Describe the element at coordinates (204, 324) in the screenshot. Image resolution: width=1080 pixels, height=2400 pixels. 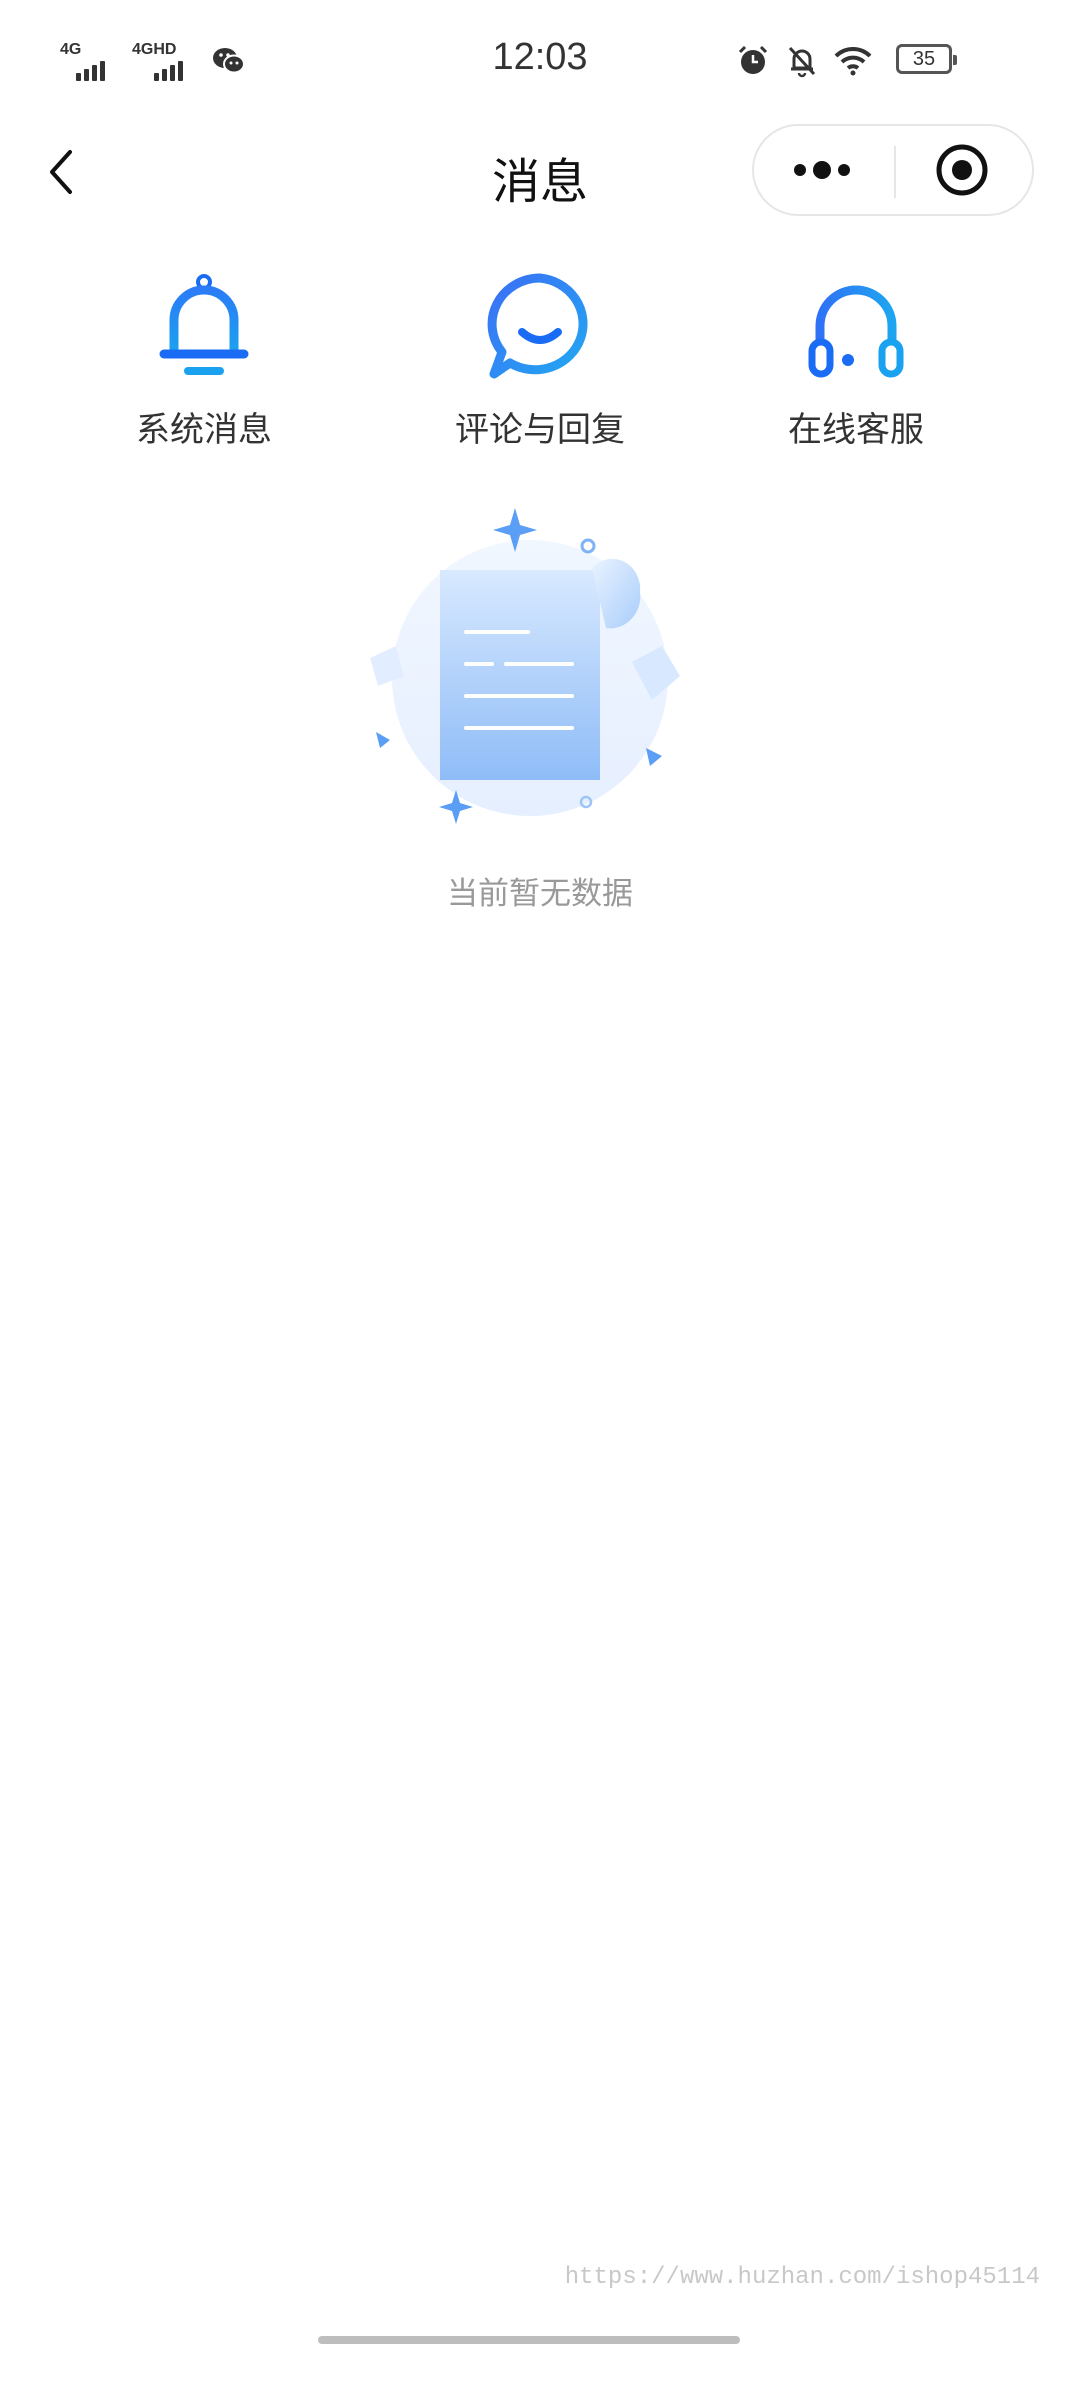
I see `bell-icon` at that location.